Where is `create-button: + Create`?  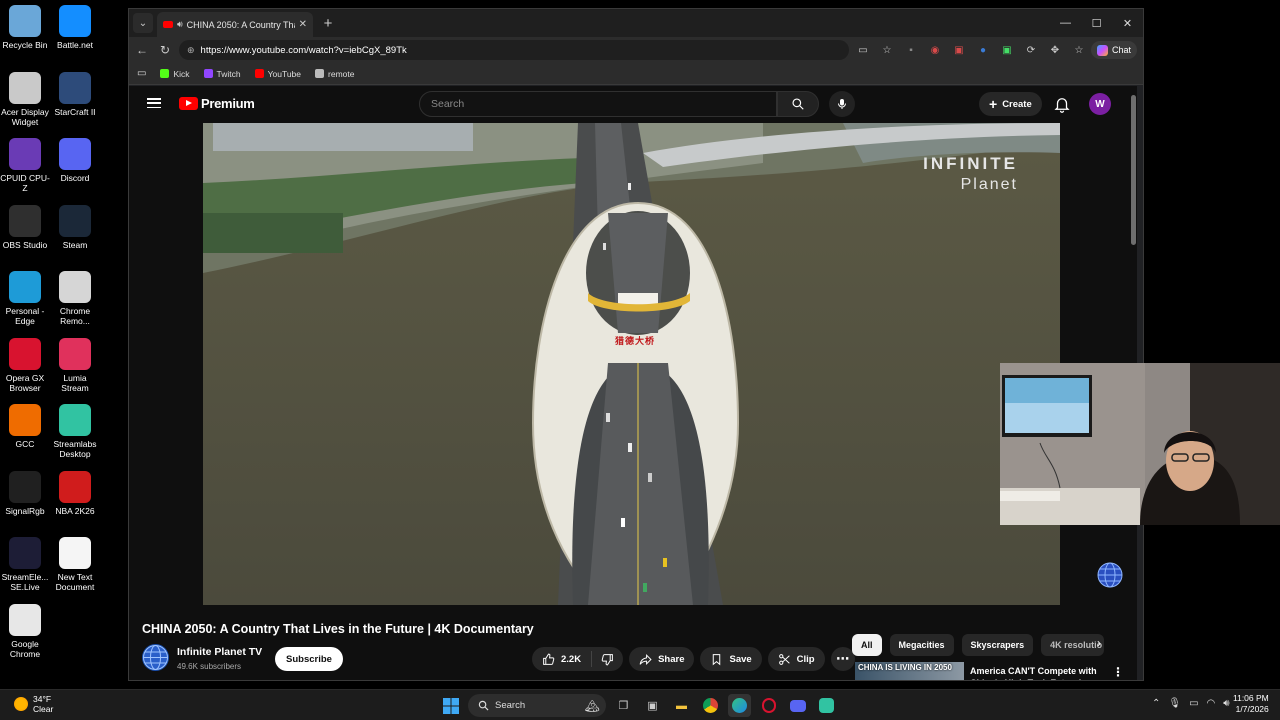 create-button: + Create is located at coordinates (1010, 104).